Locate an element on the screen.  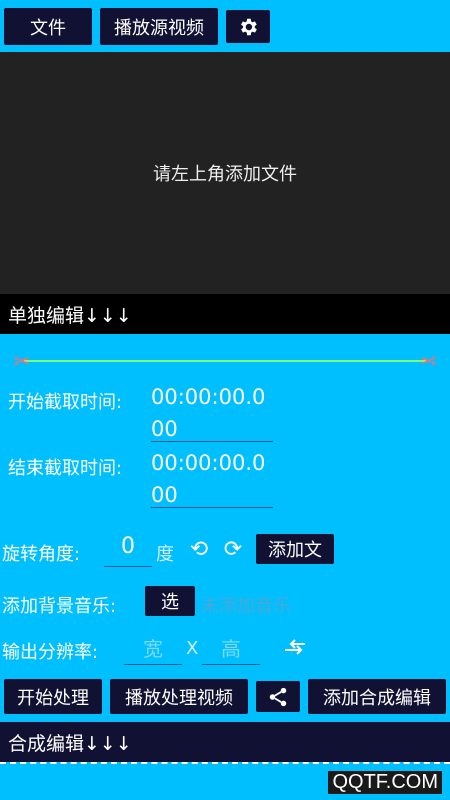
single-edit-title: 单独编辑↓↓↓ is located at coordinates (70, 315).